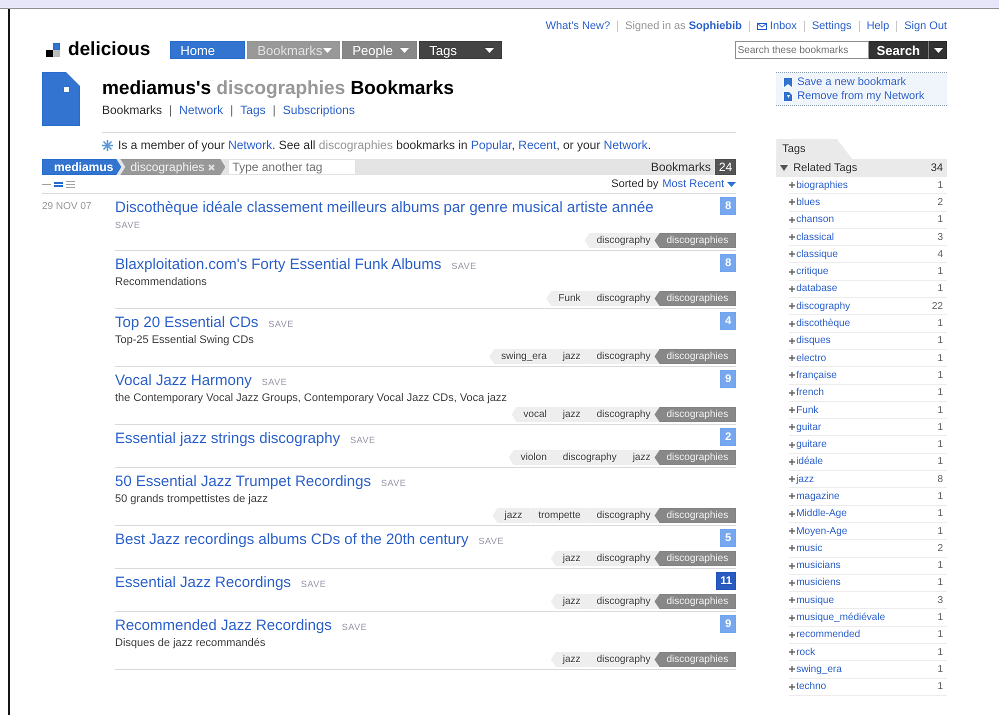 The width and height of the screenshot is (999, 715). Describe the element at coordinates (801, 50) in the screenshot. I see `search-field: Search these bookmarks` at that location.